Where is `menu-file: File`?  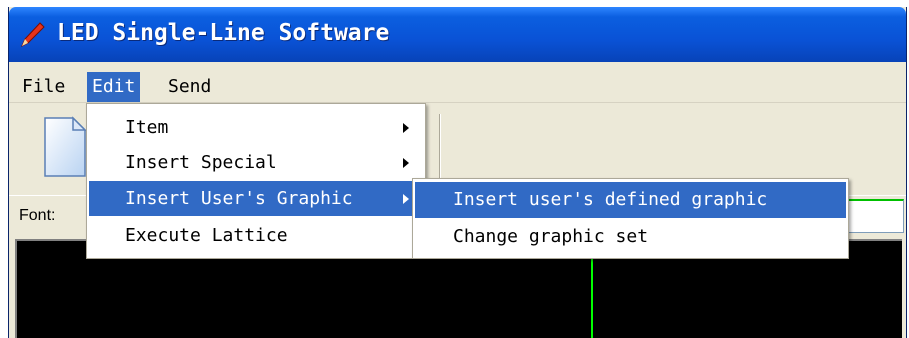
menu-file: File is located at coordinates (43, 87).